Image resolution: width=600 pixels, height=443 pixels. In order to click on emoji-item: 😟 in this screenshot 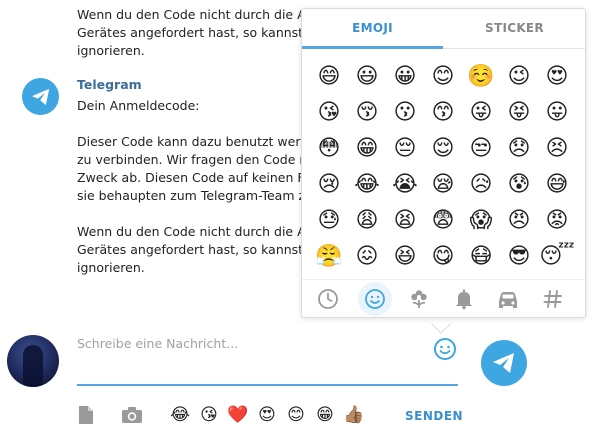, I will do `click(405, 276)`.